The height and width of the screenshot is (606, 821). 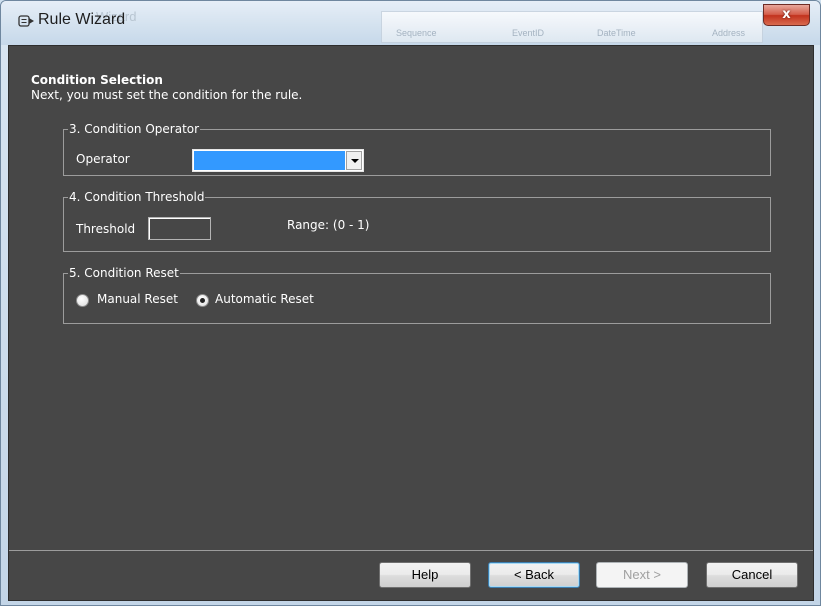 I want to click on ghost-column-3: DateTime, so click(x=616, y=33).